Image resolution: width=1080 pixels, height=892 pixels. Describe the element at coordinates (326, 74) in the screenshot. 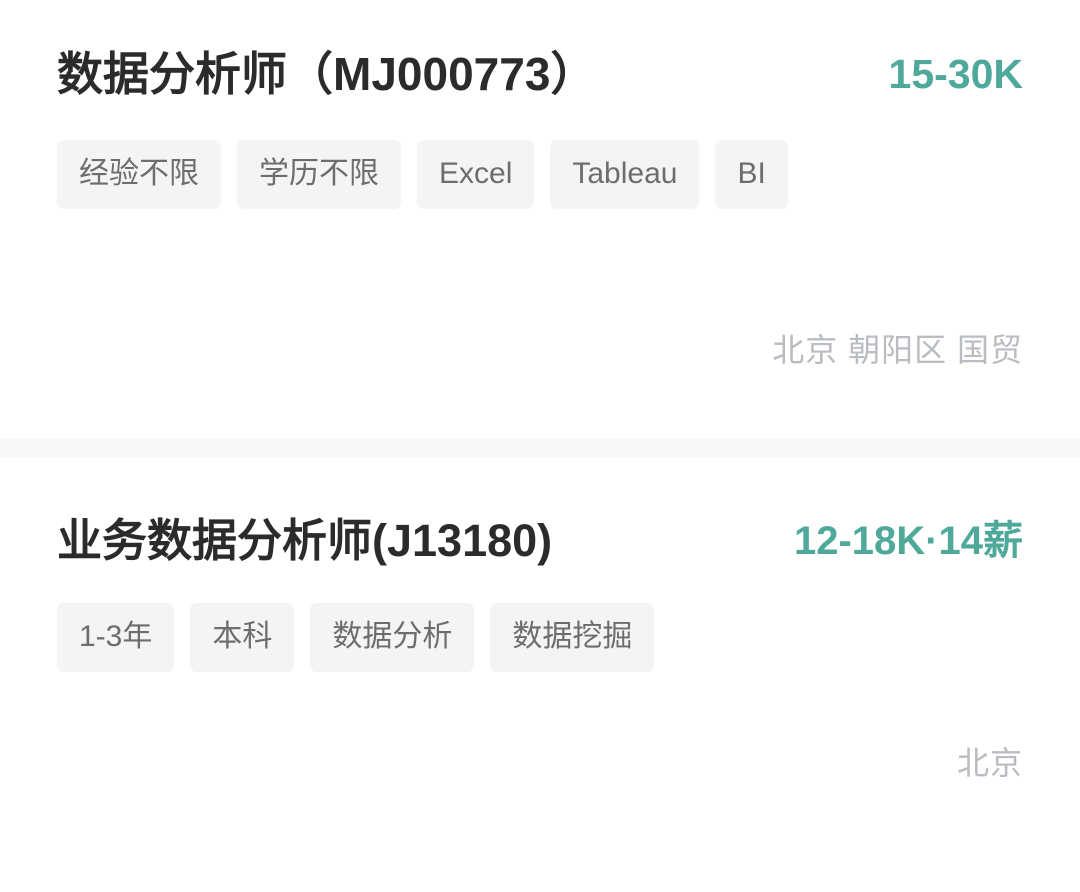

I see `job-title: 数据分析师（MJ000773）` at that location.